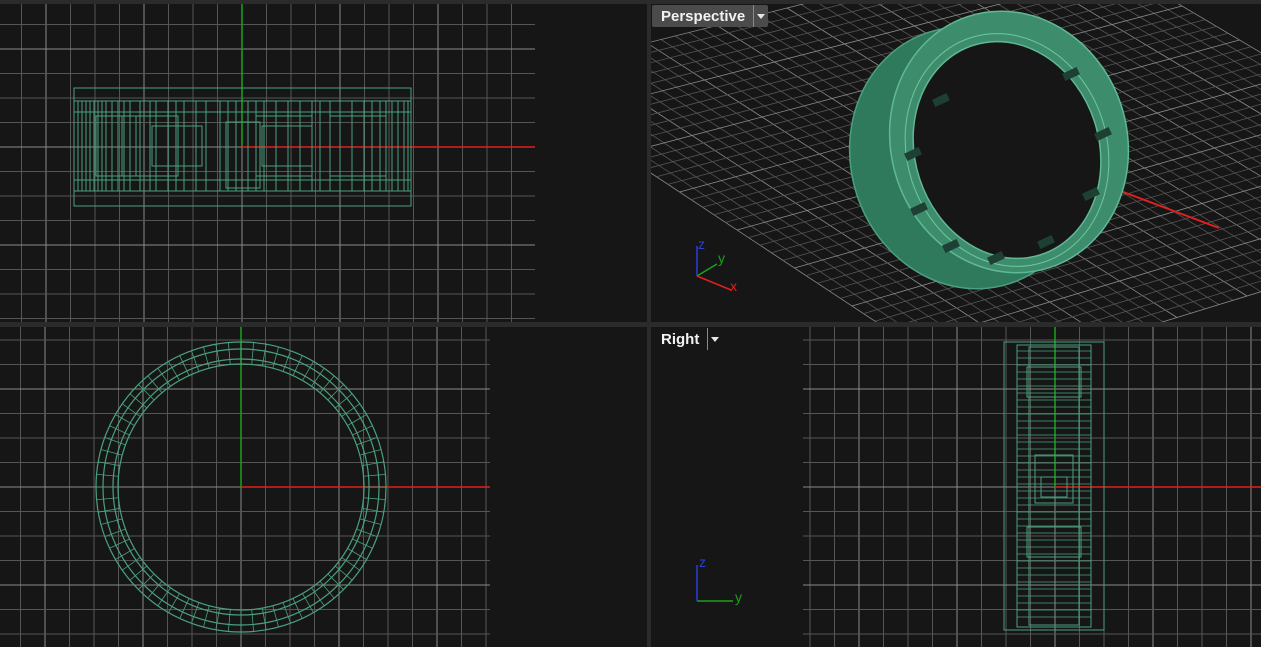 This screenshot has height=647, width=1261. I want to click on viewport-title-text: Perspective, so click(703, 16).